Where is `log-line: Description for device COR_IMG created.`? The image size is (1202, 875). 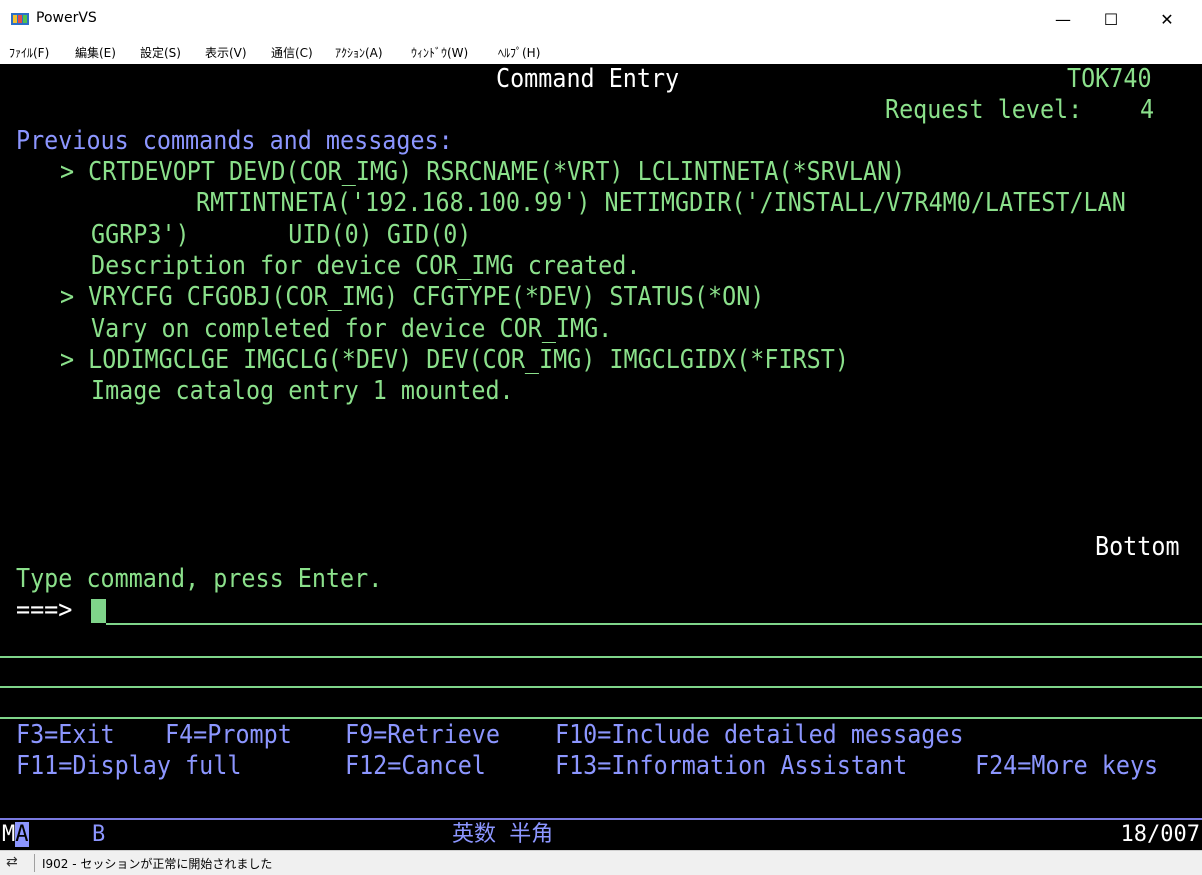 log-line: Description for device COR_IMG created. is located at coordinates (366, 266).